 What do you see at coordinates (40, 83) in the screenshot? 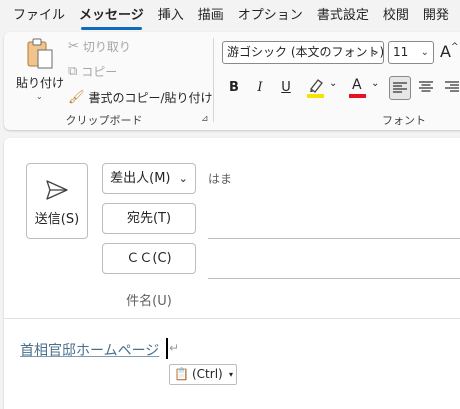
I see `paste-label: 貼り付け` at bounding box center [40, 83].